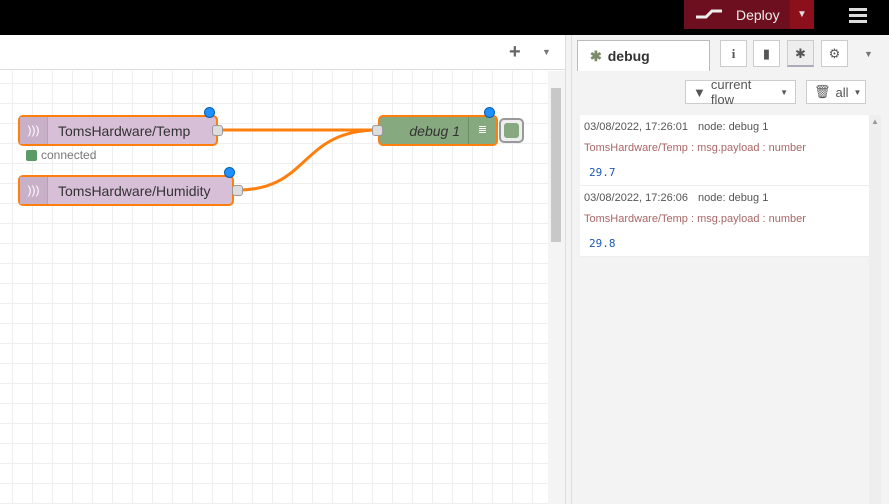 This screenshot has height=504, width=889. I want to click on workspace-toolbar: + ▼, so click(282, 52).